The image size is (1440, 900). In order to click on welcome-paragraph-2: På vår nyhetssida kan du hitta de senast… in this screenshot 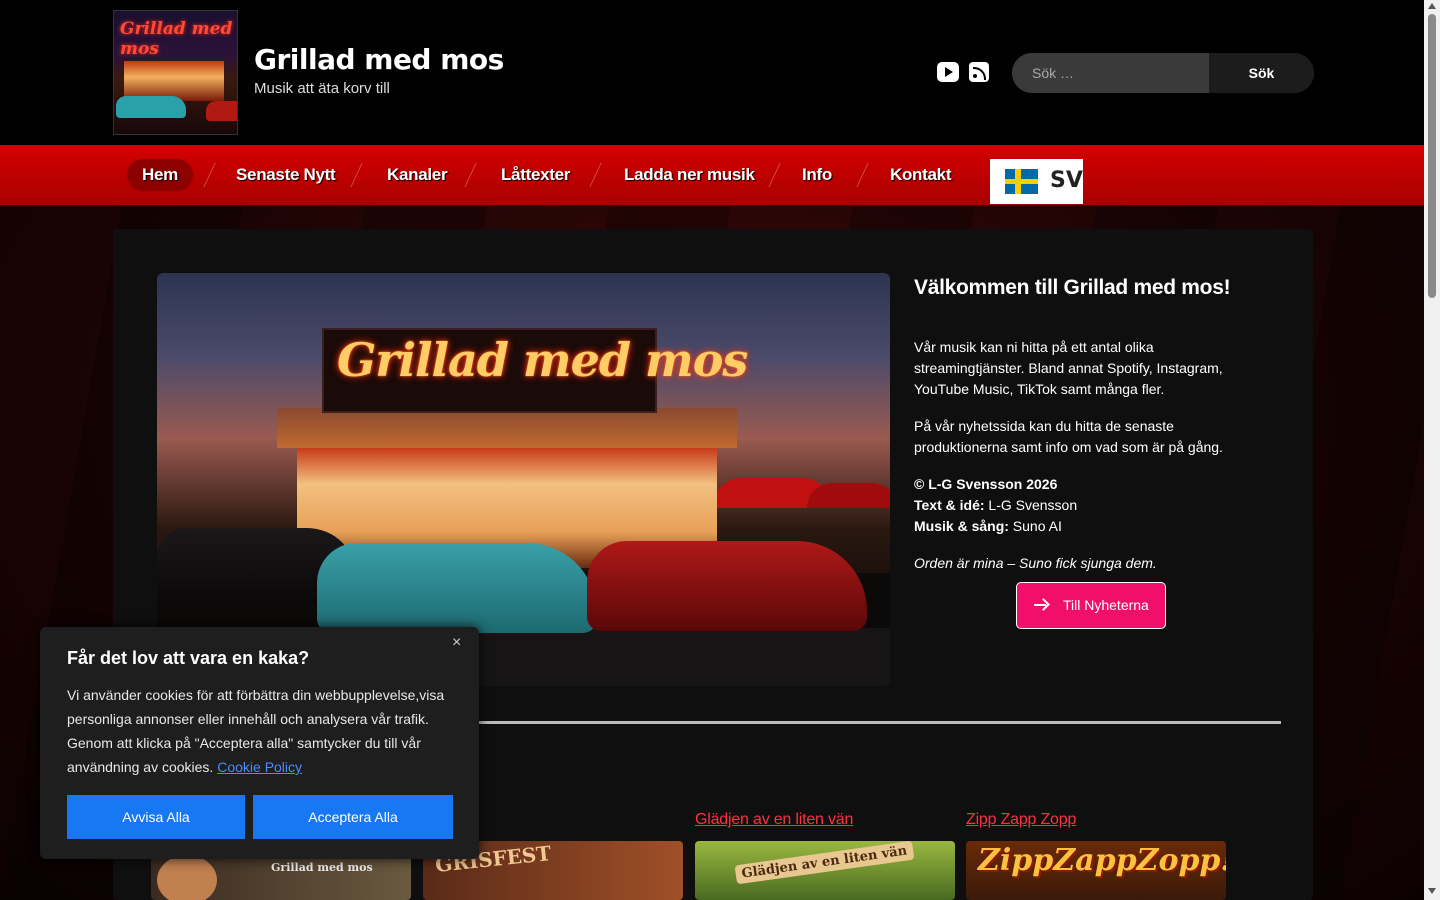, I will do `click(1068, 436)`.